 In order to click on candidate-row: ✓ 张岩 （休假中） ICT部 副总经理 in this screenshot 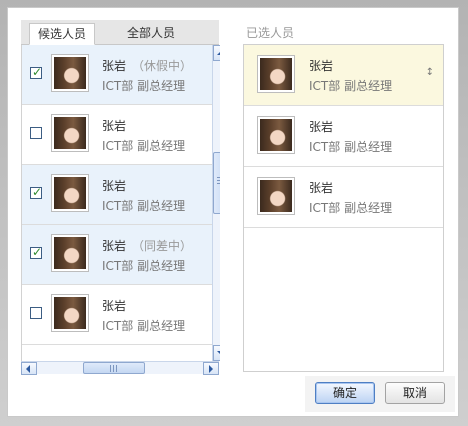, I will do `click(117, 75)`.